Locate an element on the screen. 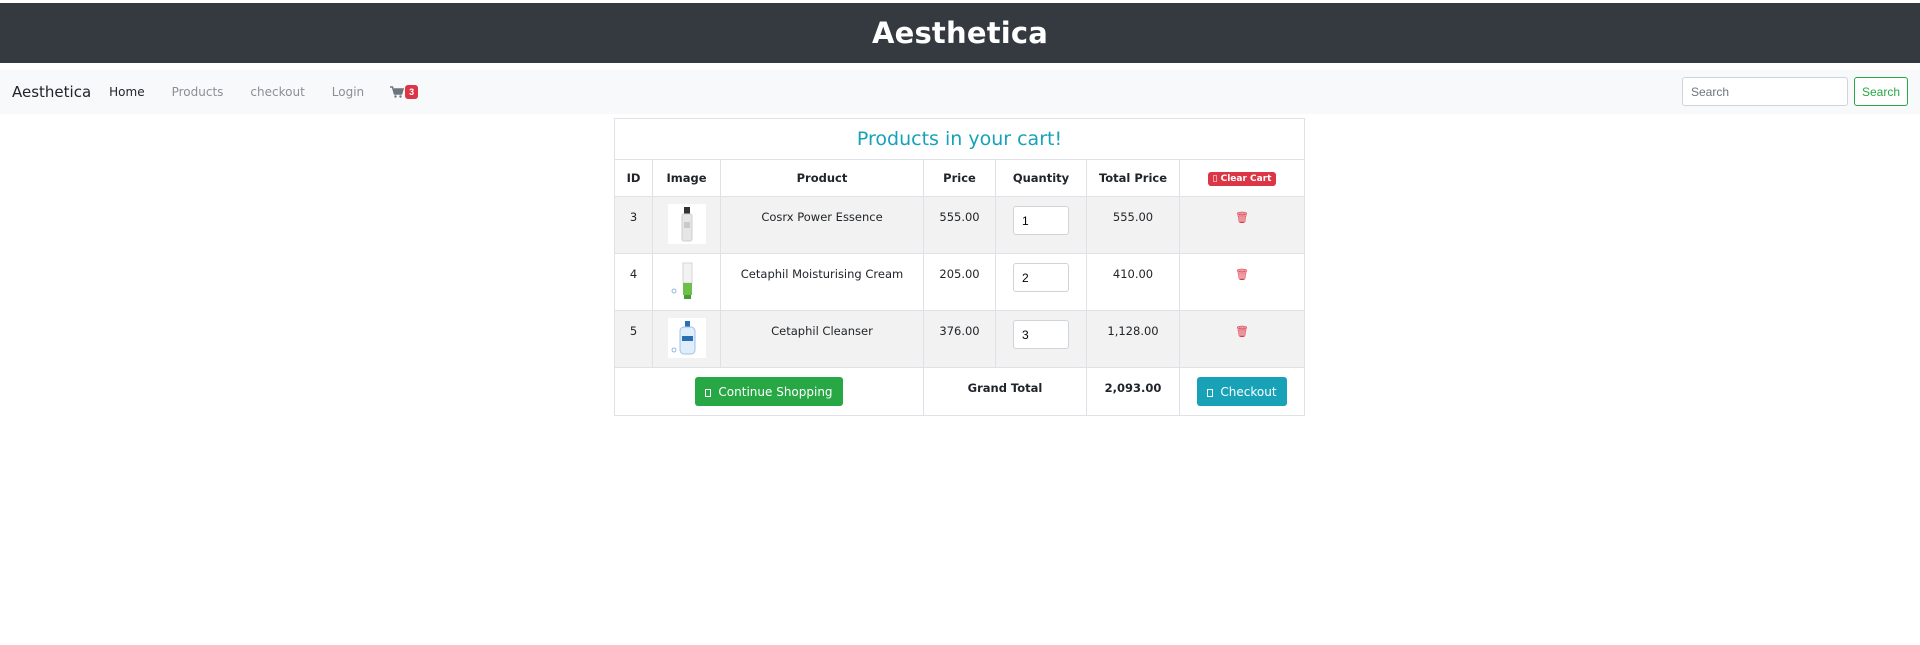 This screenshot has width=1920, height=645. row-product: Cosrx Power Essence is located at coordinates (822, 225).